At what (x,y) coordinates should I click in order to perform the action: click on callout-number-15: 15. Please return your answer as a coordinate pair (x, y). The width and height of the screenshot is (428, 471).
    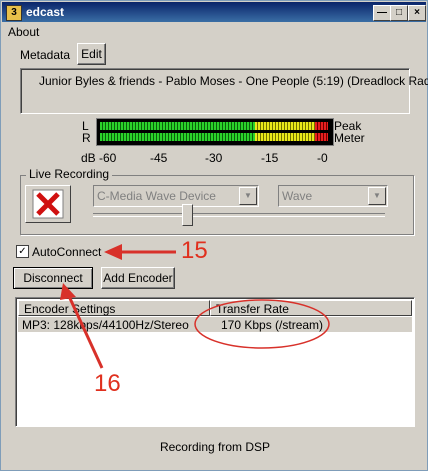
    Looking at the image, I should click on (194, 250).